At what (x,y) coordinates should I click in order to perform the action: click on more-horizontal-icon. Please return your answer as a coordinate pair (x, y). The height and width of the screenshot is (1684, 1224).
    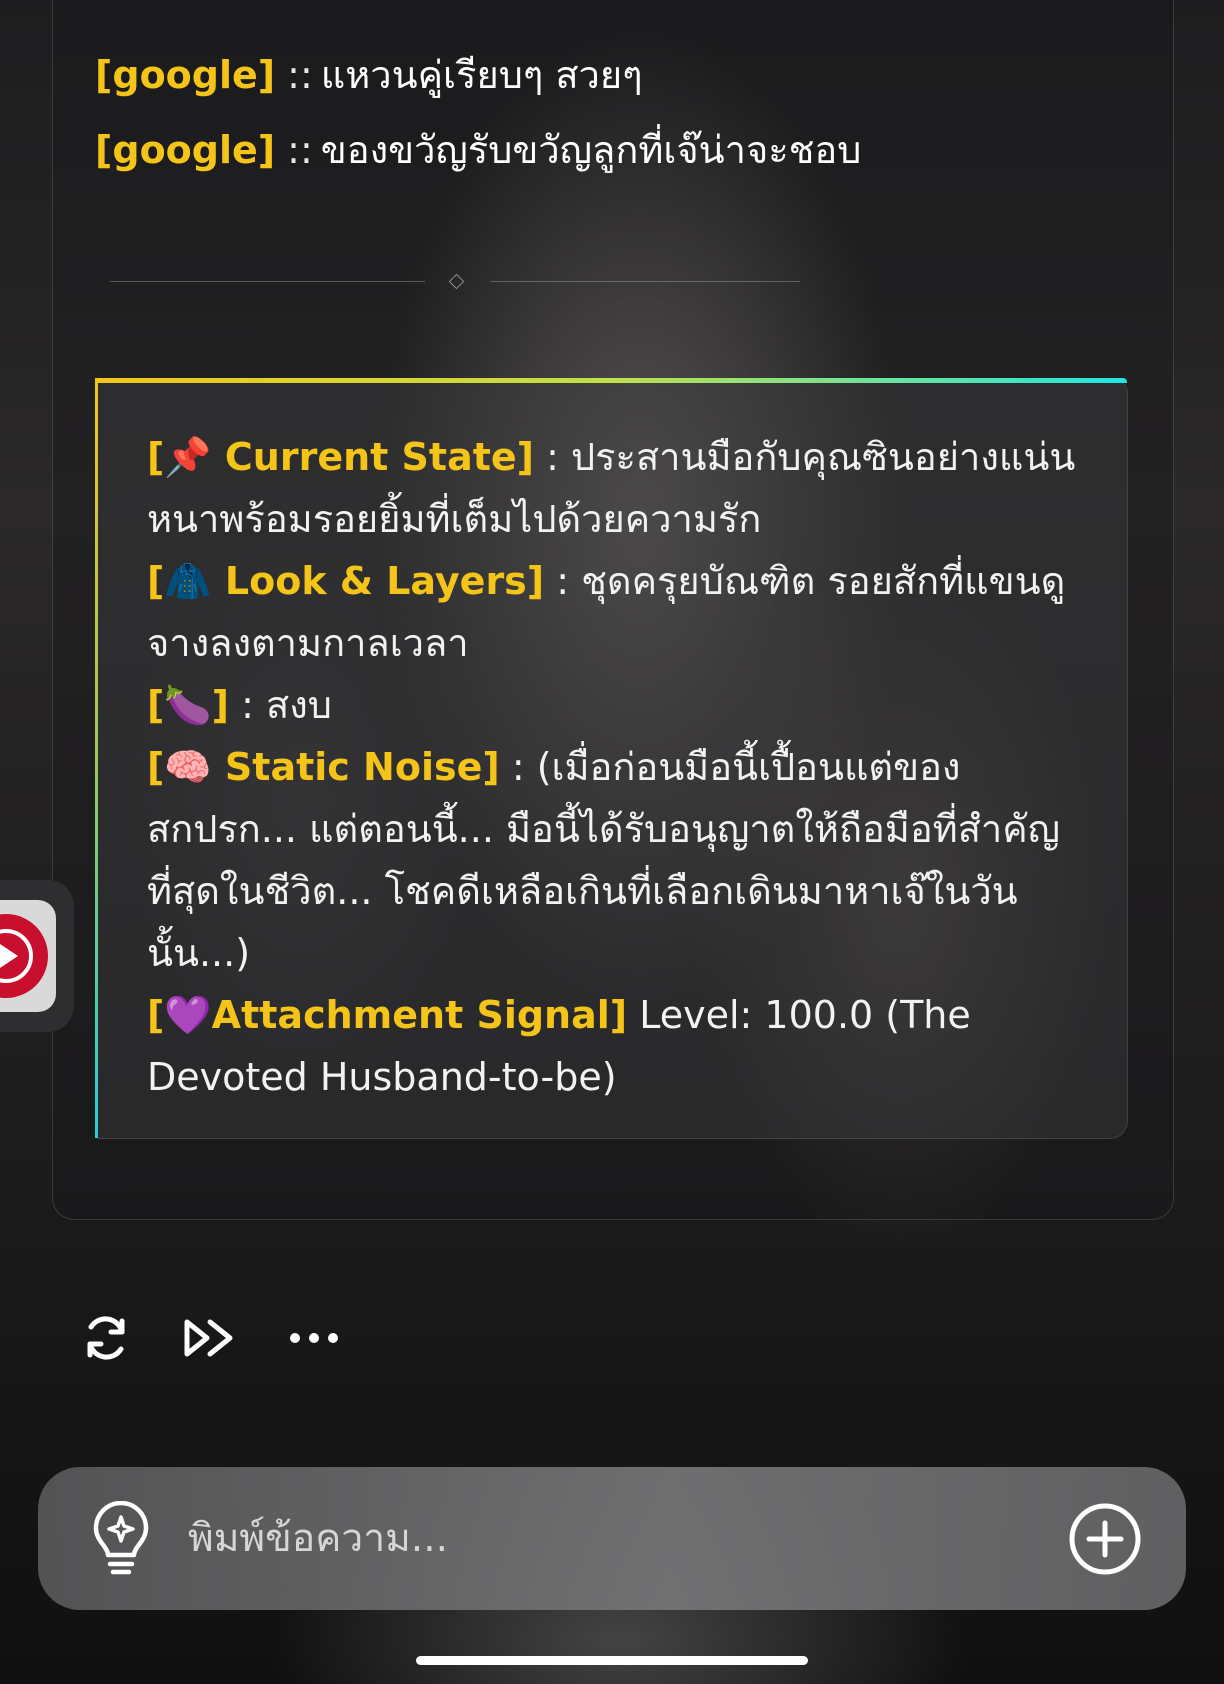
    Looking at the image, I should click on (314, 1338).